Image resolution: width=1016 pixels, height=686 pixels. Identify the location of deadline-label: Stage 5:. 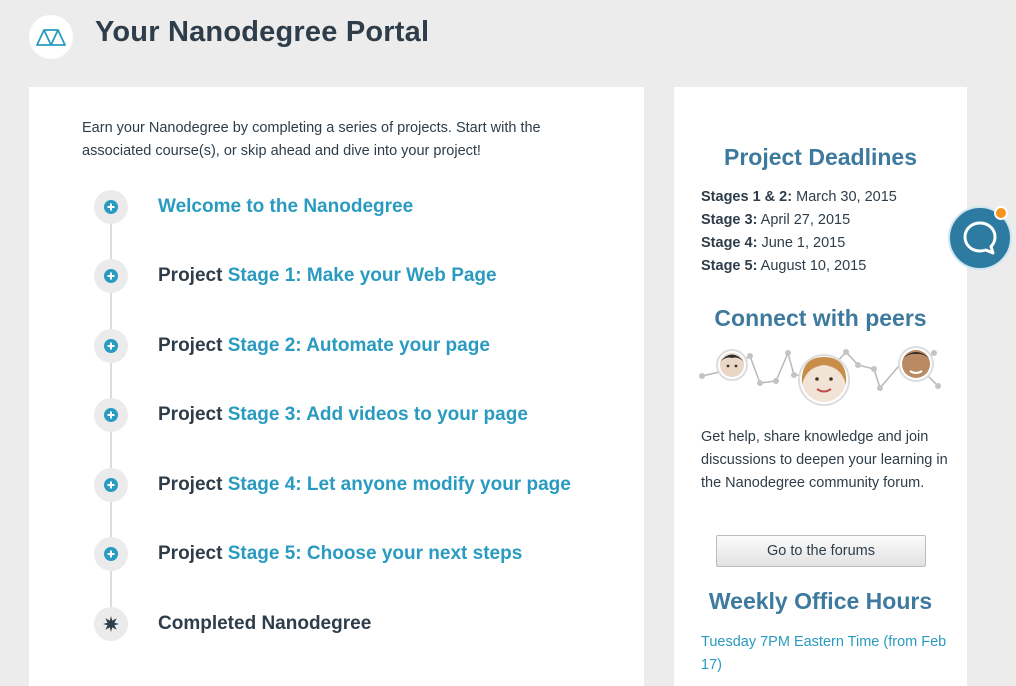
(729, 266).